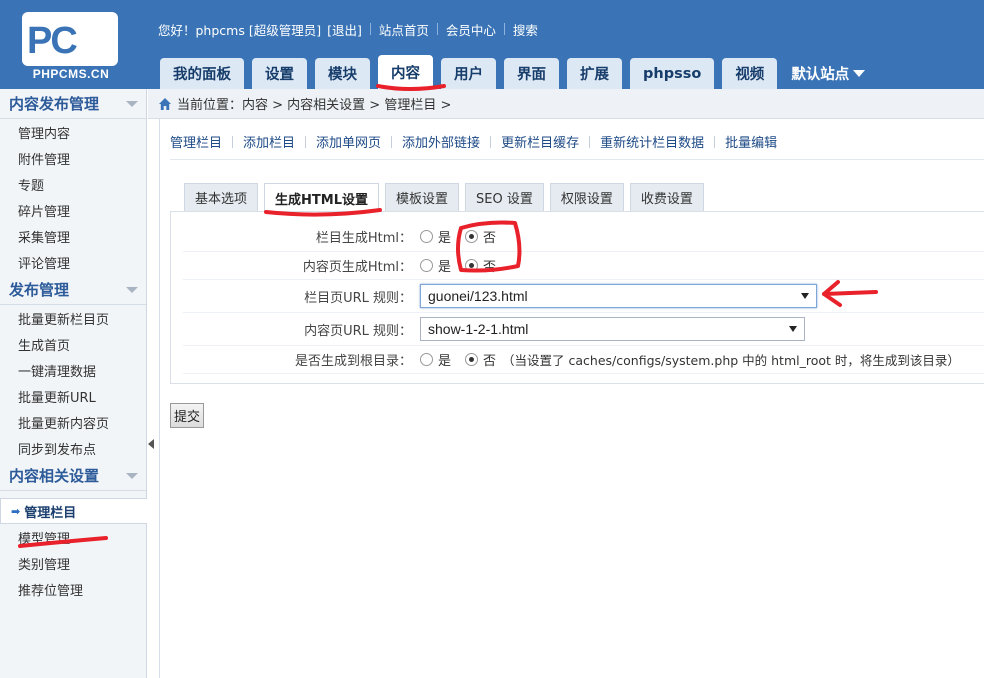 The image size is (984, 678). I want to click on caret-down-icon, so click(859, 73).